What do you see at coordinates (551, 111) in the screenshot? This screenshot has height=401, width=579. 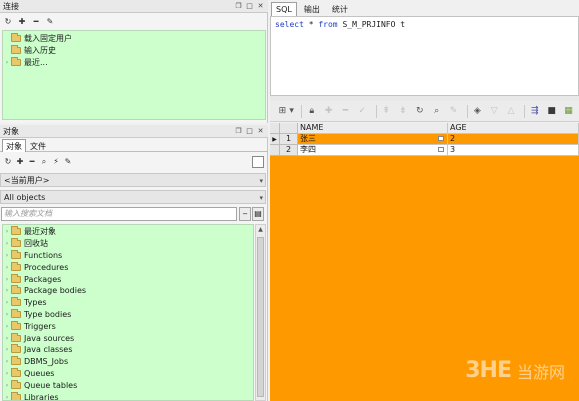 I see `save-icon: ■` at bounding box center [551, 111].